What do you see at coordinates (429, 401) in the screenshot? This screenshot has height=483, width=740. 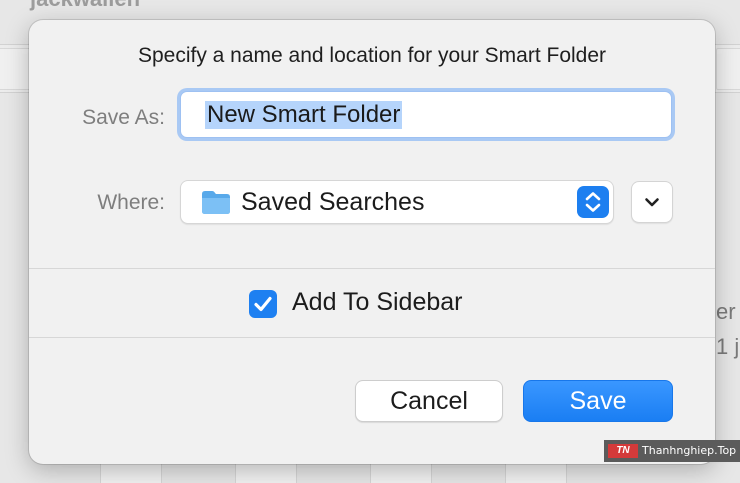 I see `cancel-button: Cancel` at bounding box center [429, 401].